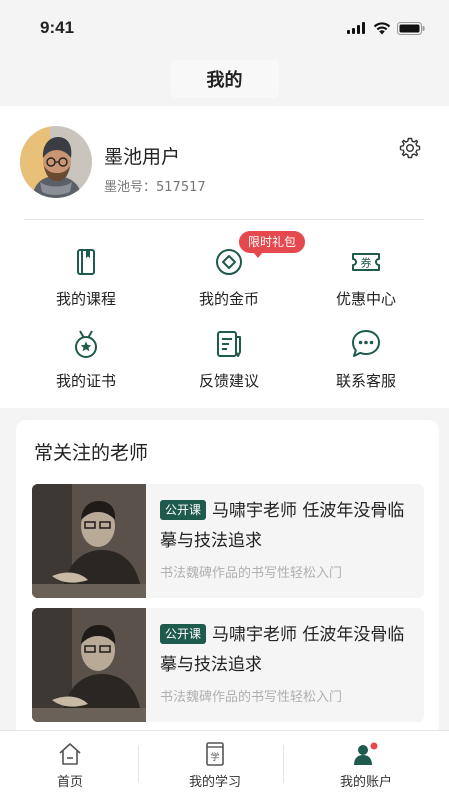 The image size is (449, 800). I want to click on bottom-tab-bar: 首页 学 我的学习 我的账户, so click(224, 765).